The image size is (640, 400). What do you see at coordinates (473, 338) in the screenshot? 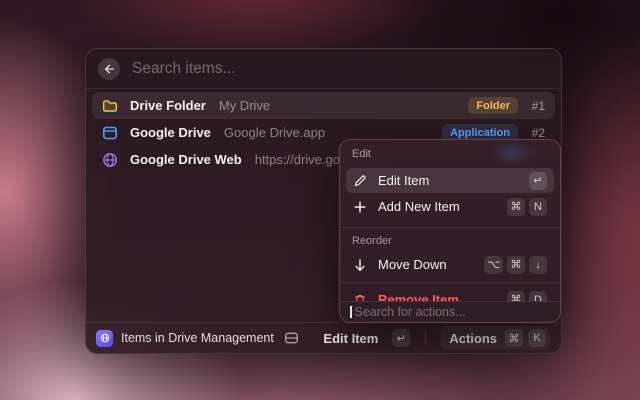
I see `actions-label: Actions` at bounding box center [473, 338].